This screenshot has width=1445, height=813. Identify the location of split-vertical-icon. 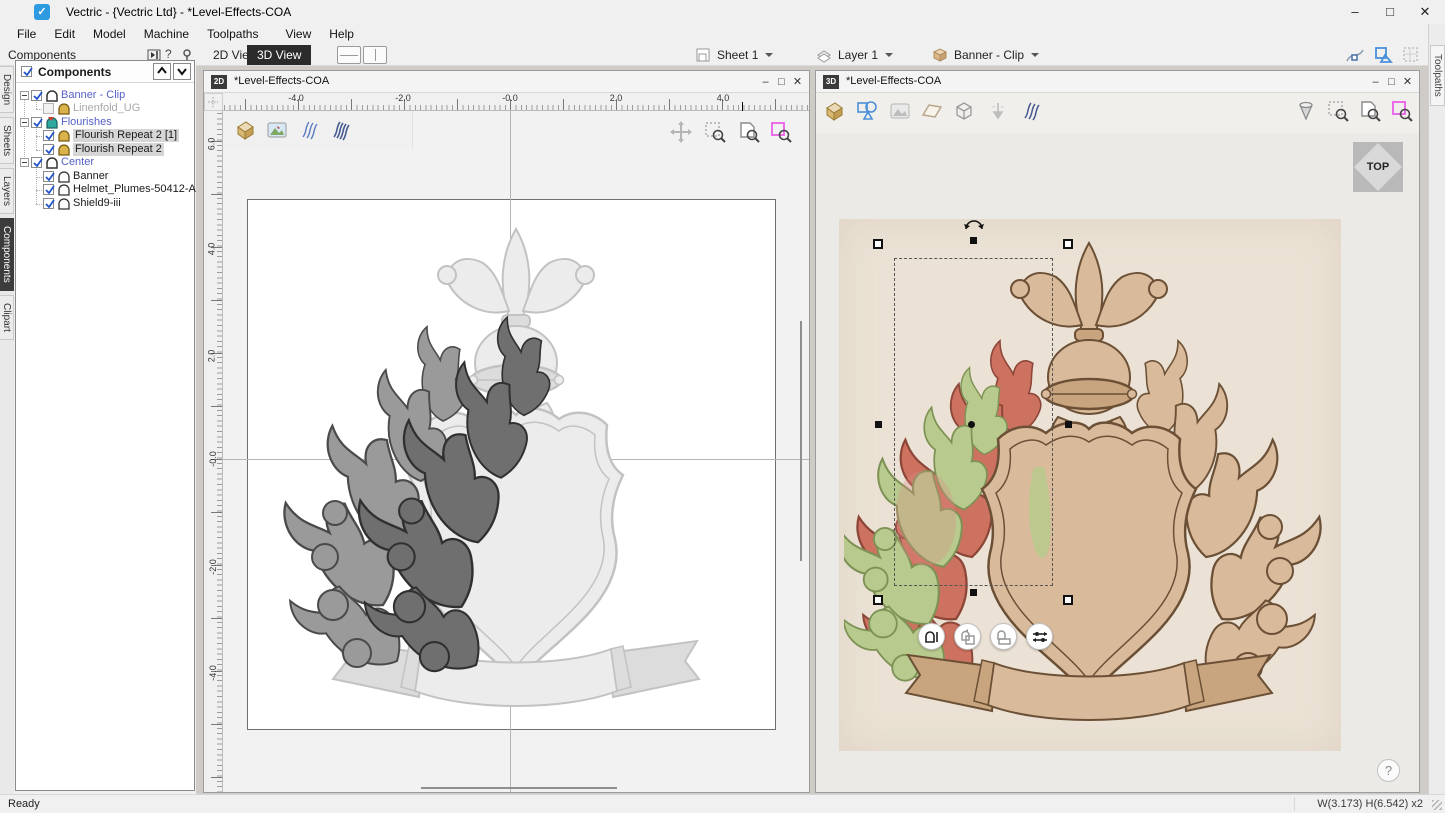
(375, 55).